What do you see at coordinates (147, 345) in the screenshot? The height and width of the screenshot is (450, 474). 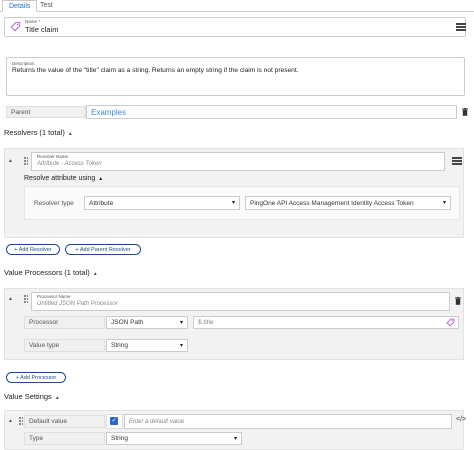 I see `value-type-select: String ▾` at bounding box center [147, 345].